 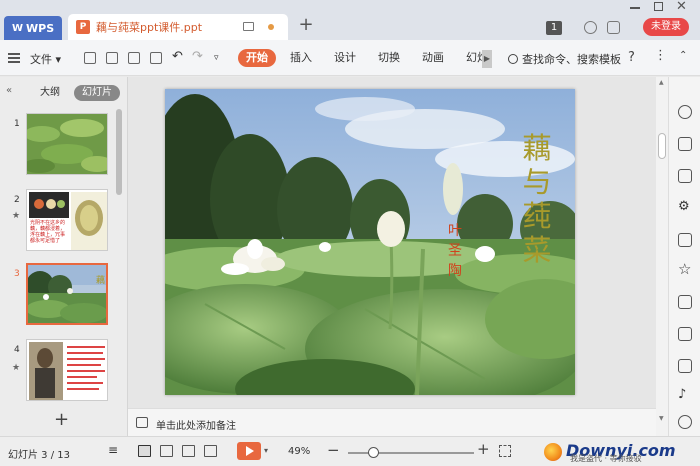 What do you see at coordinates (606, 458) in the screenshot?
I see `watermark-subtext: 我是盗代 · 等你接驳` at bounding box center [606, 458].